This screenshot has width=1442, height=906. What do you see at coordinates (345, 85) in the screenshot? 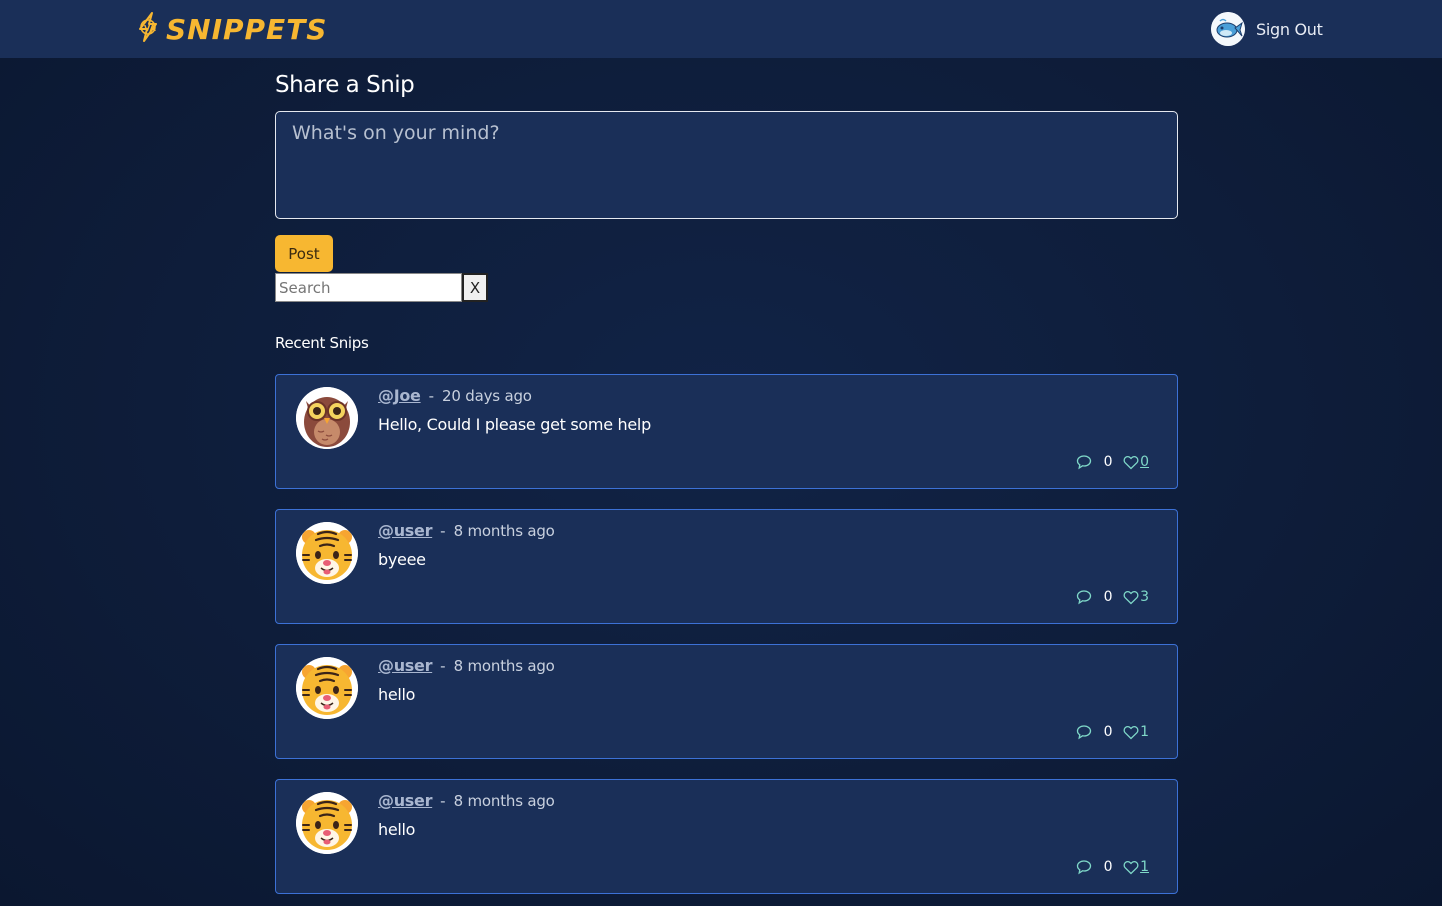
I see `share-title: Share a Snip` at bounding box center [345, 85].